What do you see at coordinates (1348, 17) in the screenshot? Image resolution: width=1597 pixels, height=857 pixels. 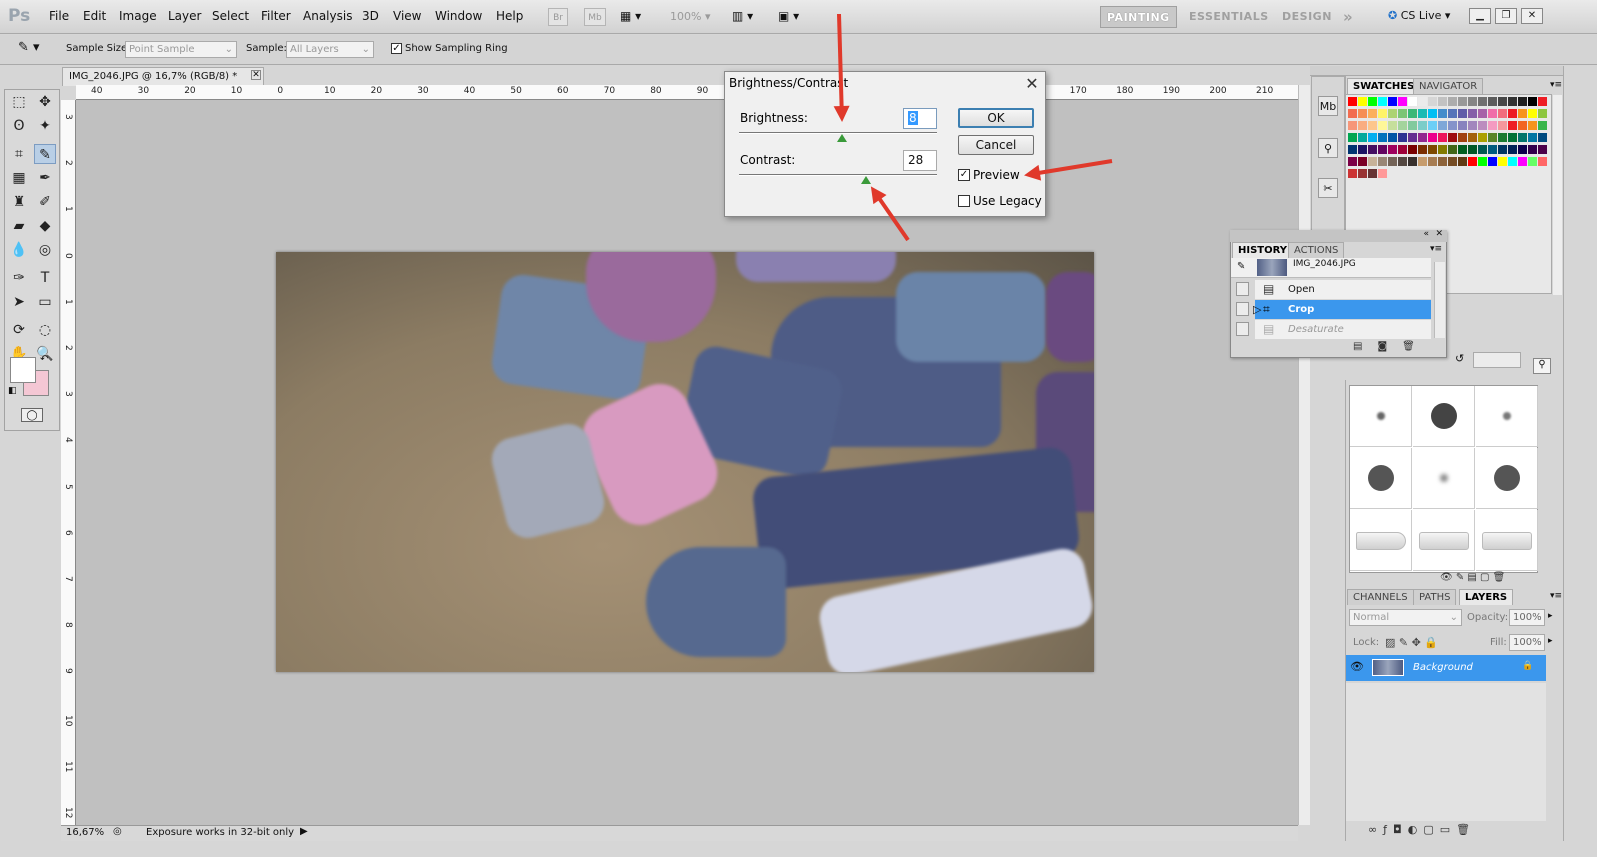 I see `more-workspaces-icon: »` at bounding box center [1348, 17].